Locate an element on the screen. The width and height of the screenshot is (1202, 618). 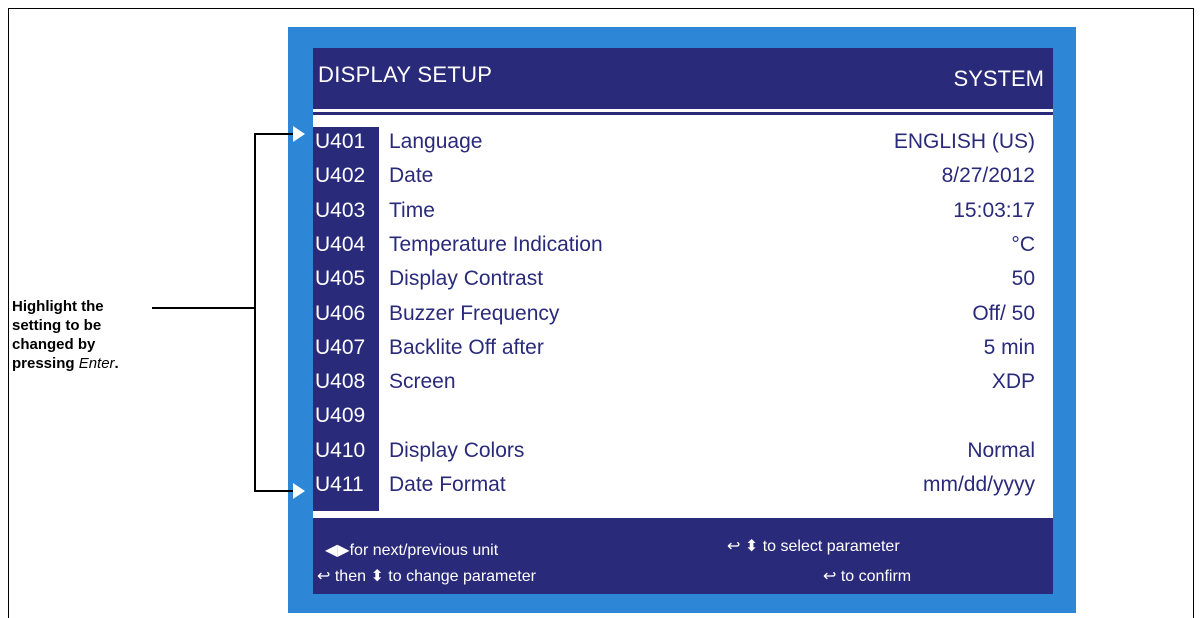
parameter-code: U409 is located at coordinates (340, 416).